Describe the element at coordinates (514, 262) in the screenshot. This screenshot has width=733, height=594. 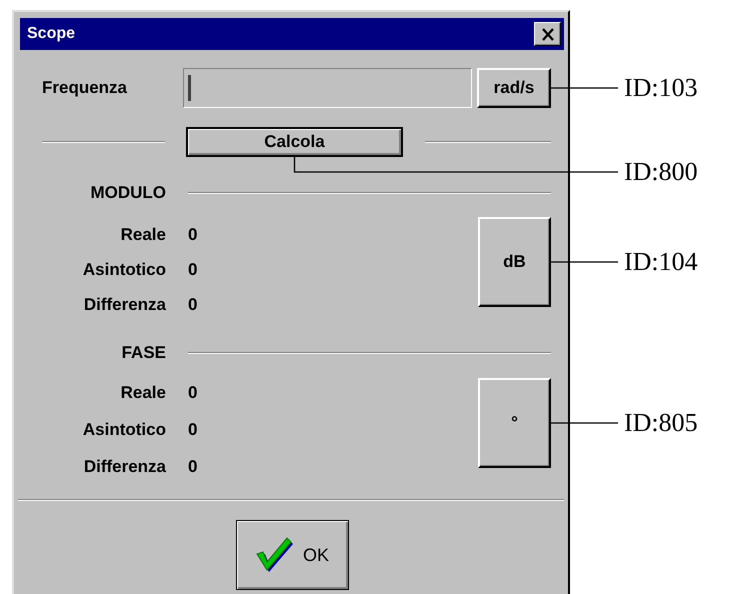
I see `unit-button: dB` at that location.